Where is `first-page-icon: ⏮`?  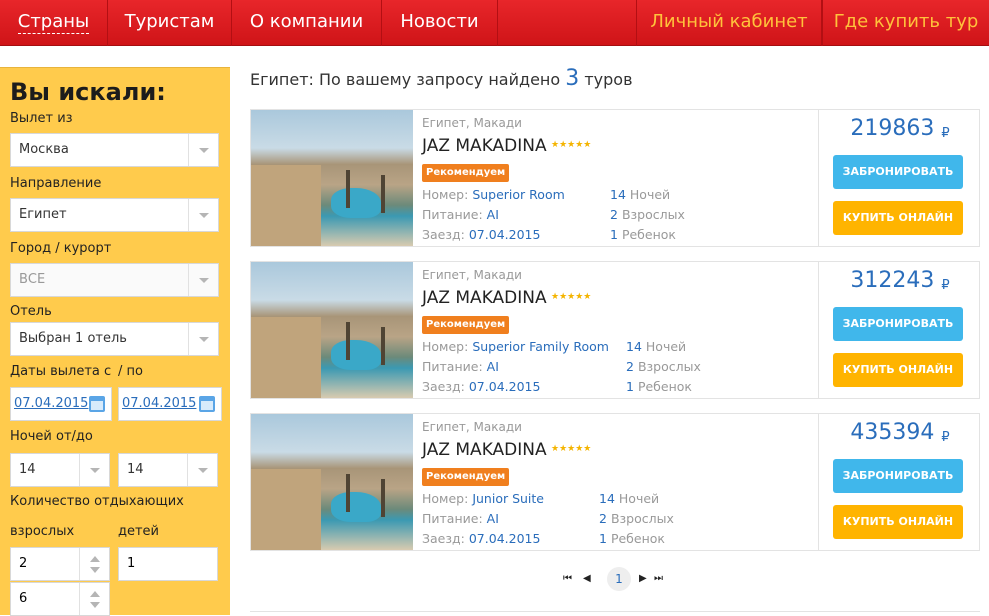 first-page-icon: ⏮ is located at coordinates (567, 579).